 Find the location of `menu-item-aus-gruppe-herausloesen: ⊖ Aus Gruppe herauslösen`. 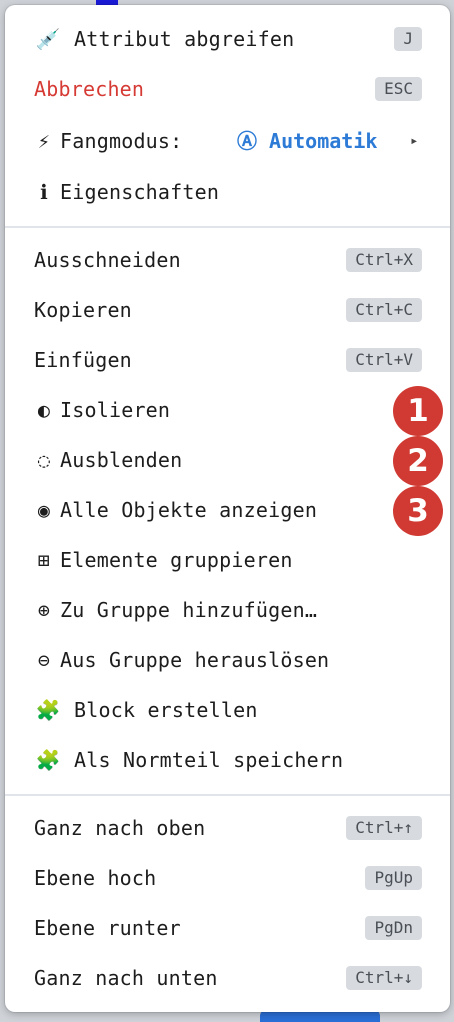

menu-item-aus-gruppe-herausloesen: ⊖ Aus Gruppe herauslösen is located at coordinates (227, 660).